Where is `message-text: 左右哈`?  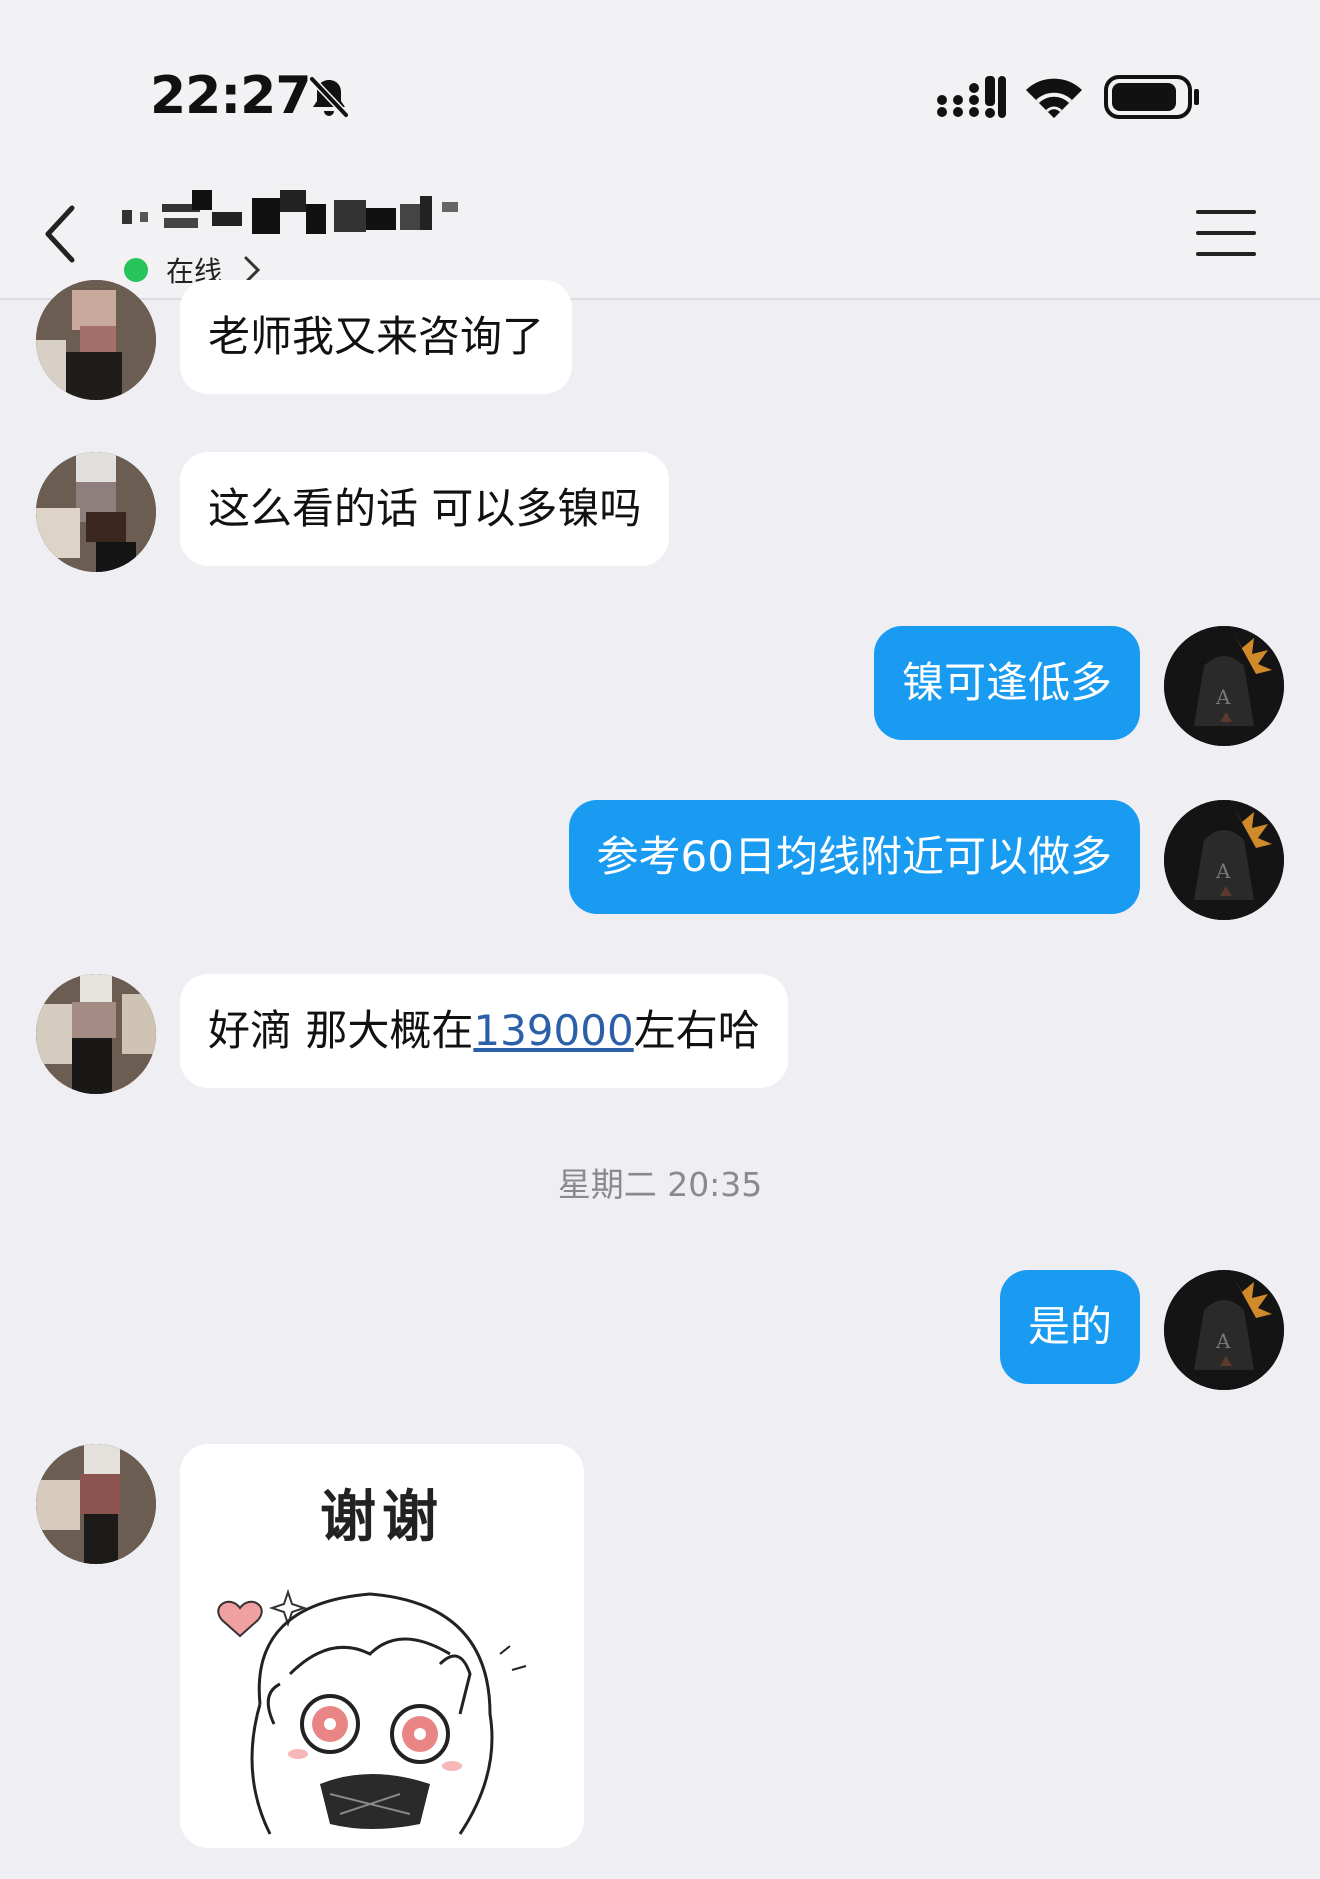
message-text: 左右哈 is located at coordinates (696, 1030).